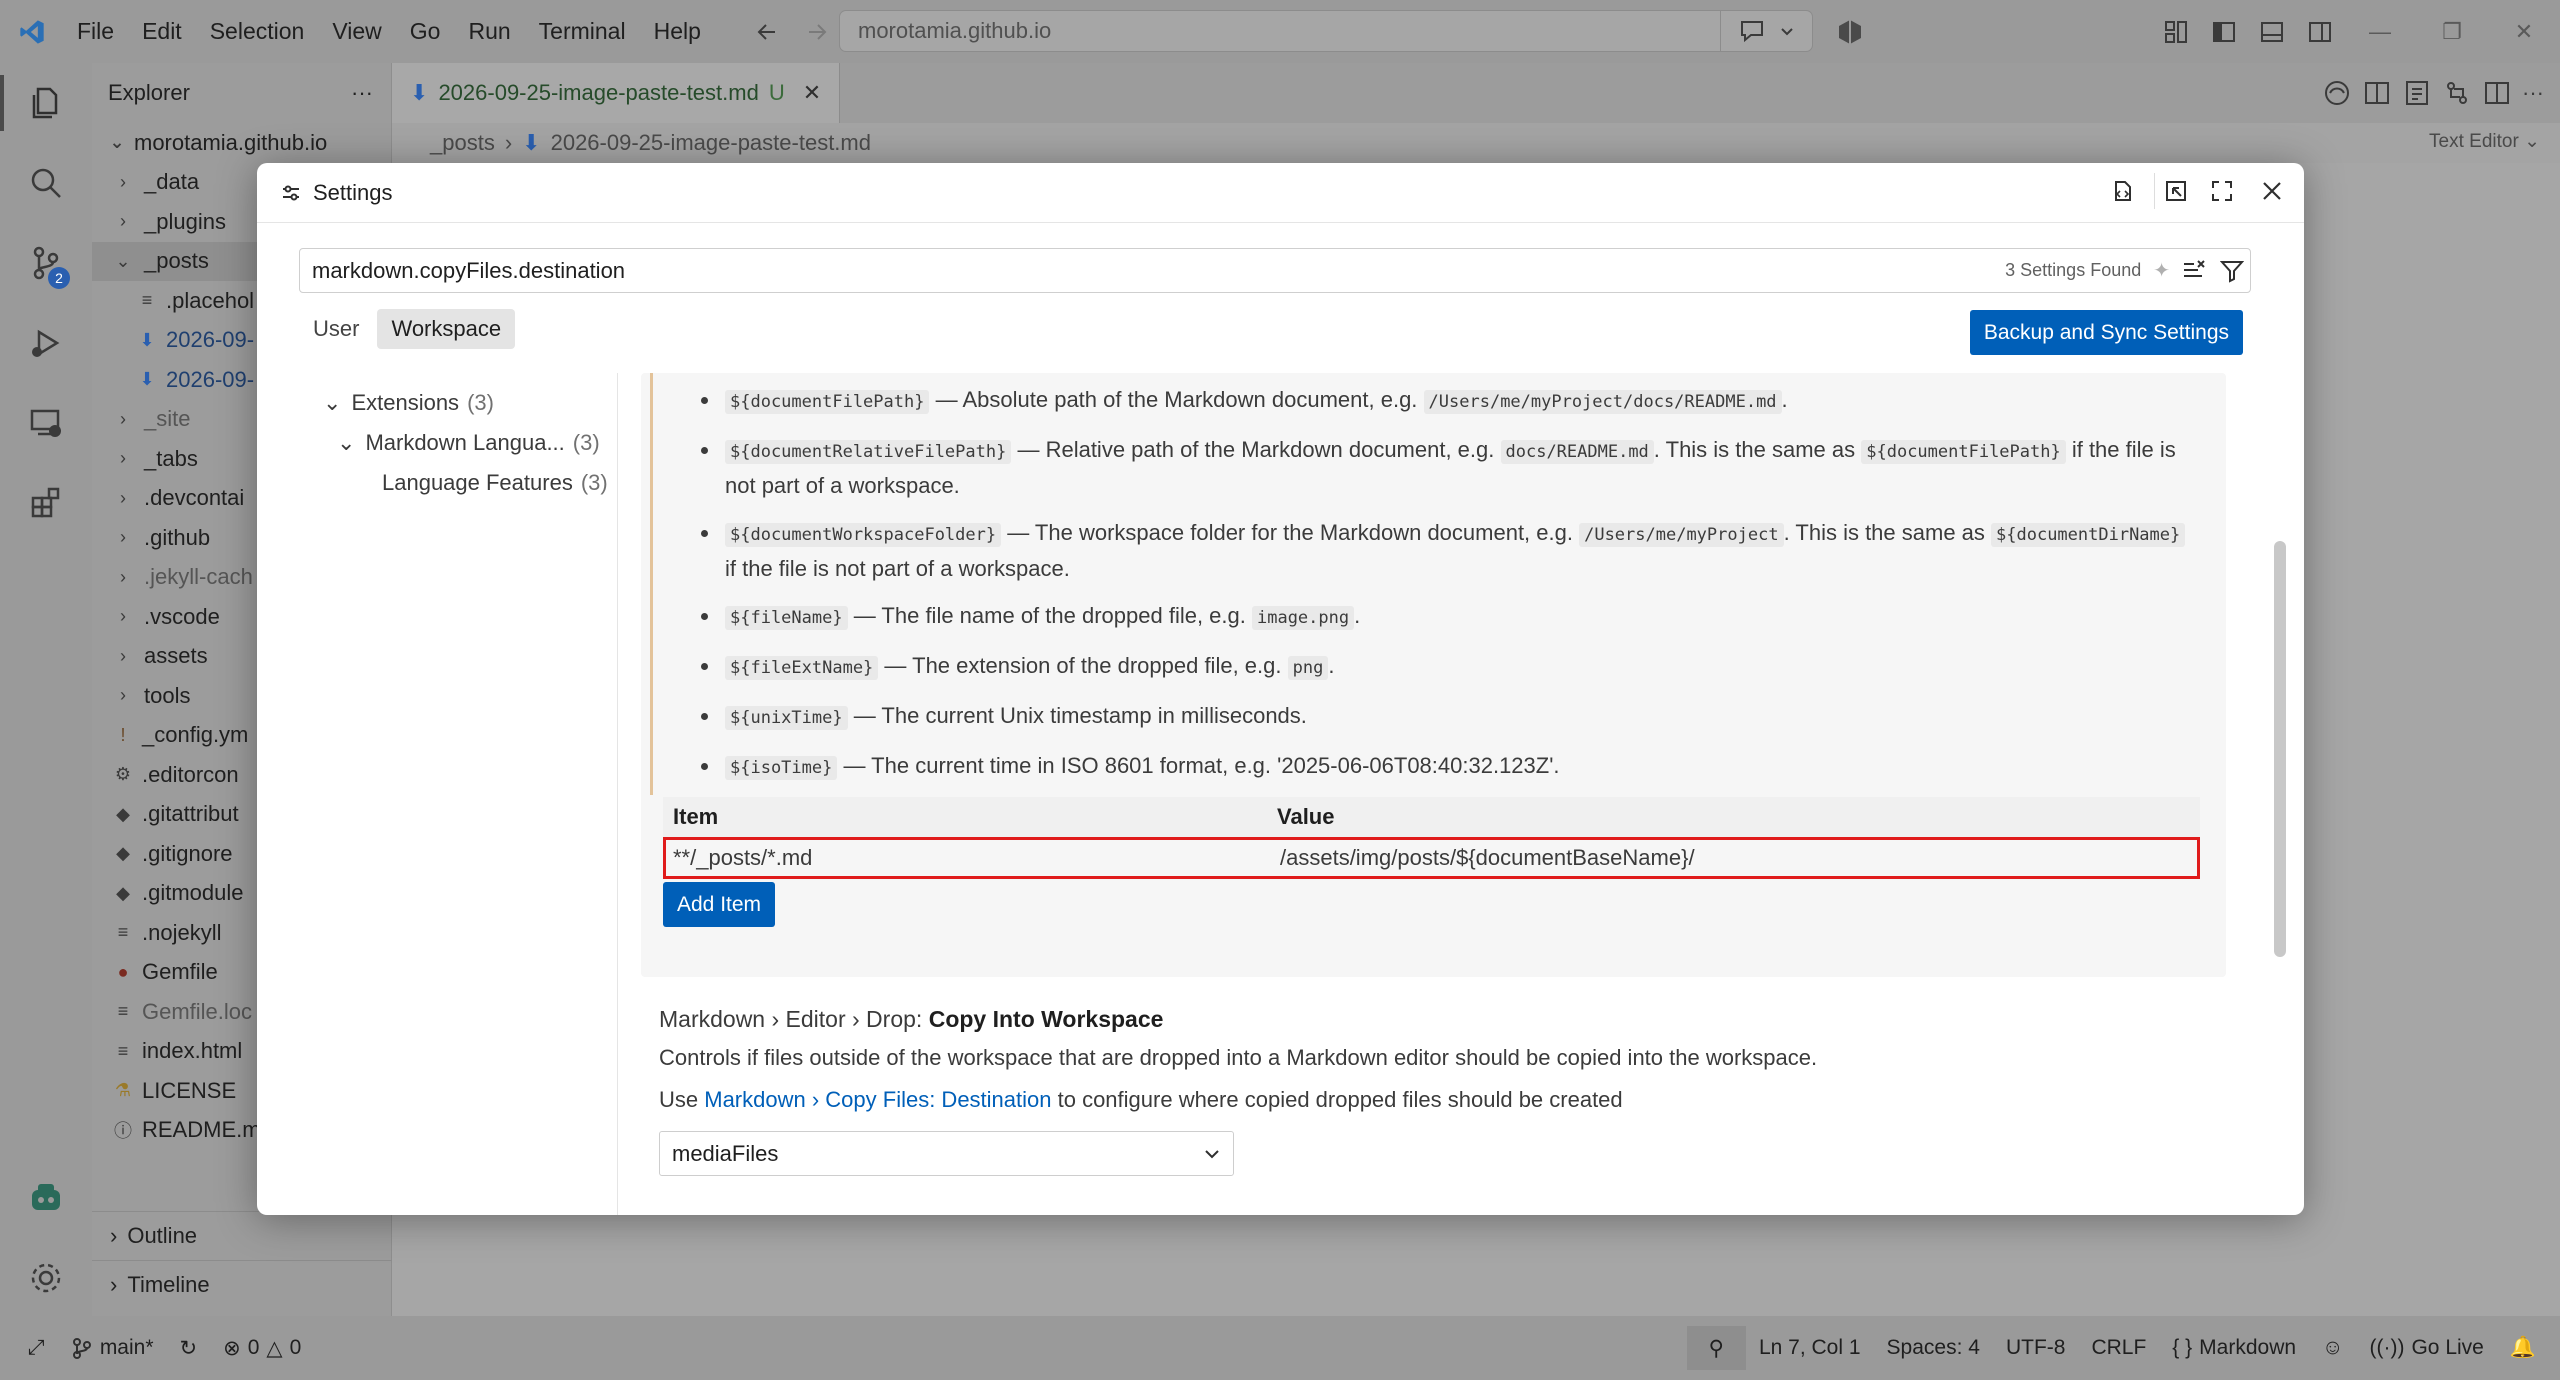 The image size is (2560, 1380). What do you see at coordinates (1810, 1348) in the screenshot?
I see `cursor-position: Ln 7, Col 1` at bounding box center [1810, 1348].